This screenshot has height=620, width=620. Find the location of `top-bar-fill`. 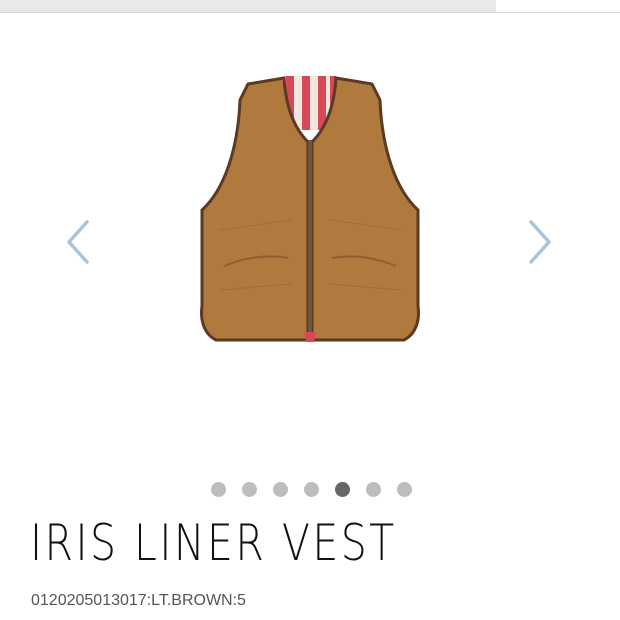

top-bar-fill is located at coordinates (248, 6).